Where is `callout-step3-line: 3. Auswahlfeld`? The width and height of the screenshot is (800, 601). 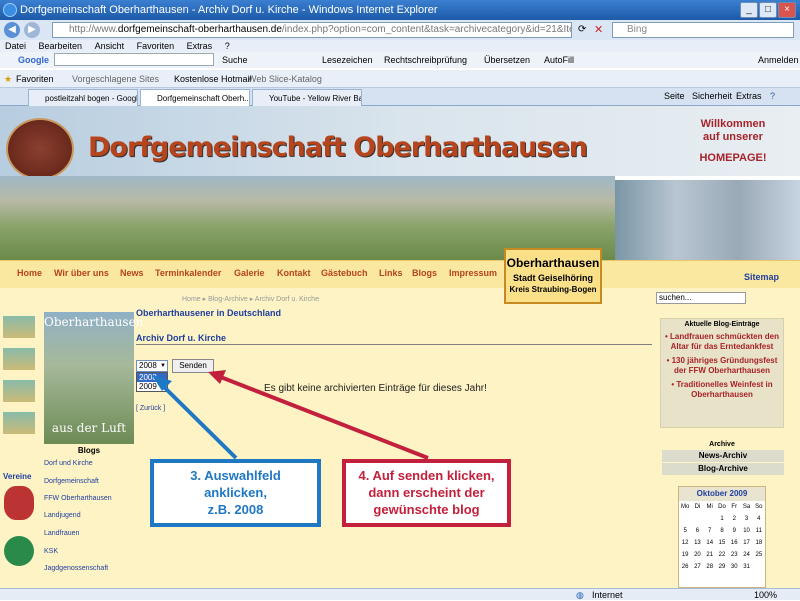 callout-step3-line: 3. Auswahlfeld is located at coordinates (235, 475).